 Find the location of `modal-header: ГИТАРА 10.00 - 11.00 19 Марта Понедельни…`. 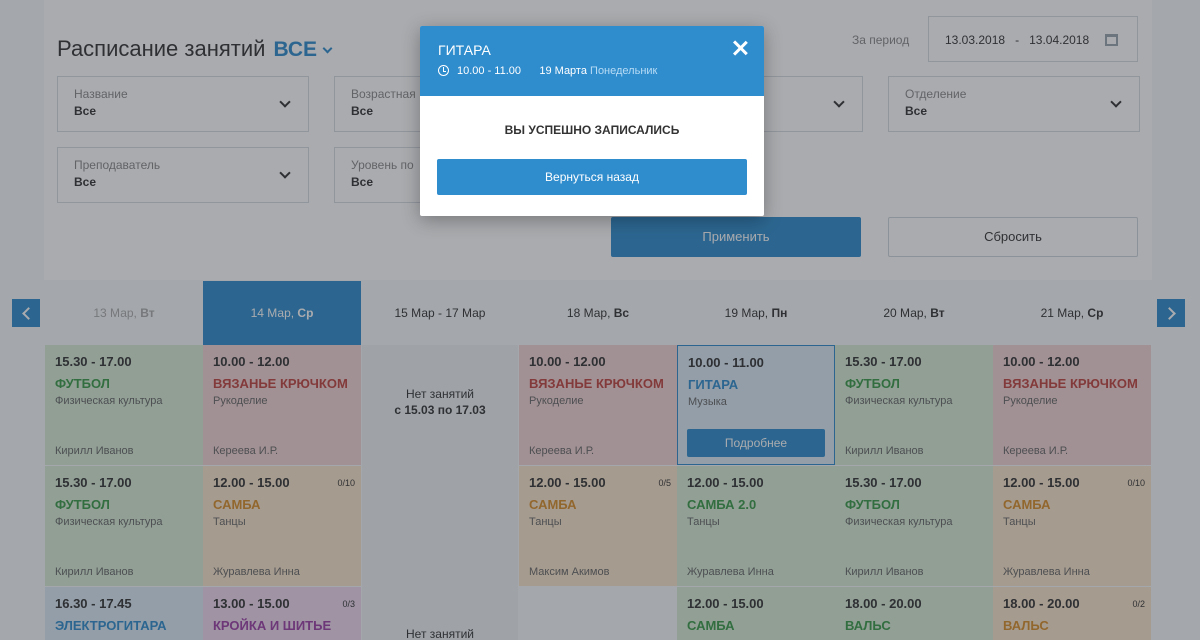

modal-header: ГИТАРА 10.00 - 11.00 19 Марта Понедельни… is located at coordinates (592, 61).